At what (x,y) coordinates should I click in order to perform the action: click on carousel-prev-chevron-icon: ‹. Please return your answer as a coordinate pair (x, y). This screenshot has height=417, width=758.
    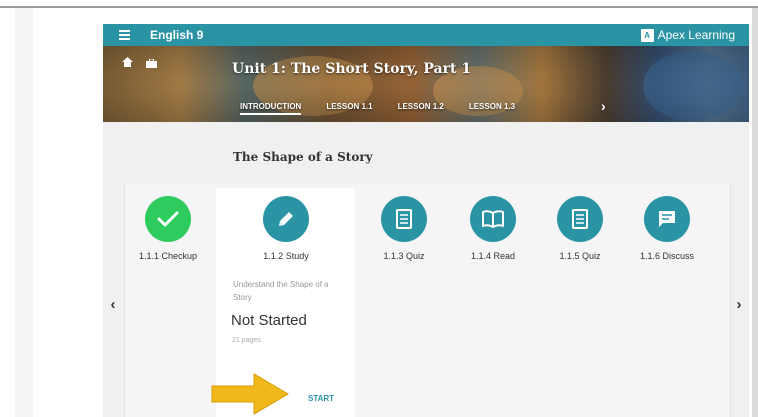
    Looking at the image, I should click on (113, 305).